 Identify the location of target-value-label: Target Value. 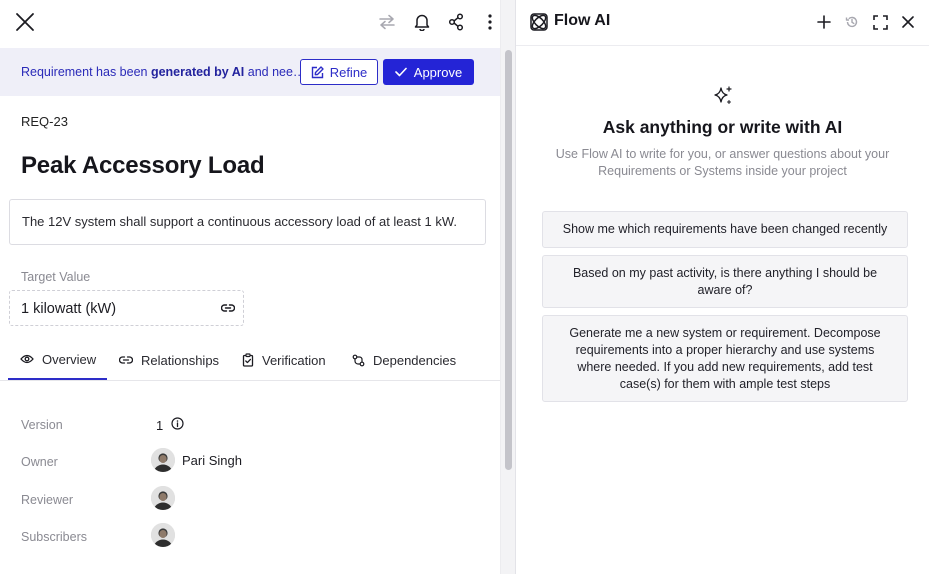
(56, 277).